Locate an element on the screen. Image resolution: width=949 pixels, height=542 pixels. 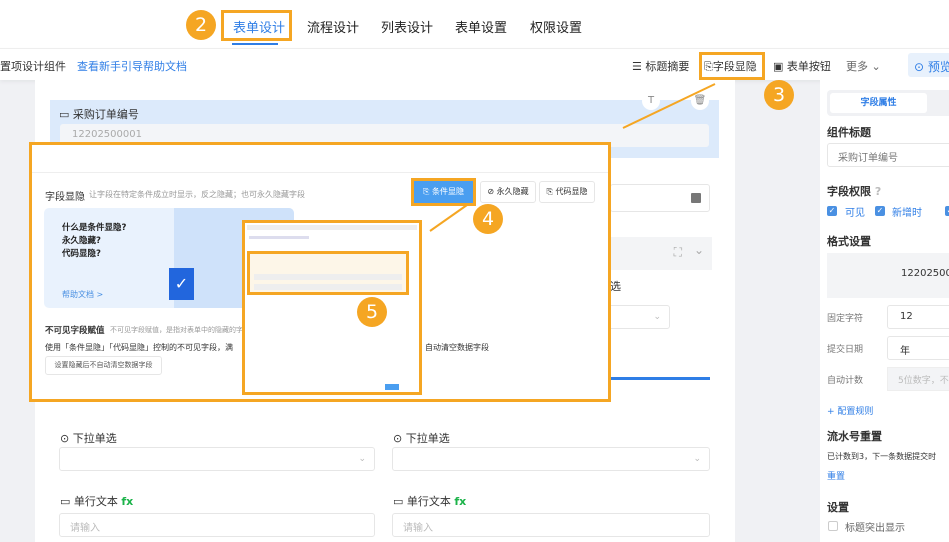
toolbar-text: 置项设计组件 is located at coordinates (33, 66).